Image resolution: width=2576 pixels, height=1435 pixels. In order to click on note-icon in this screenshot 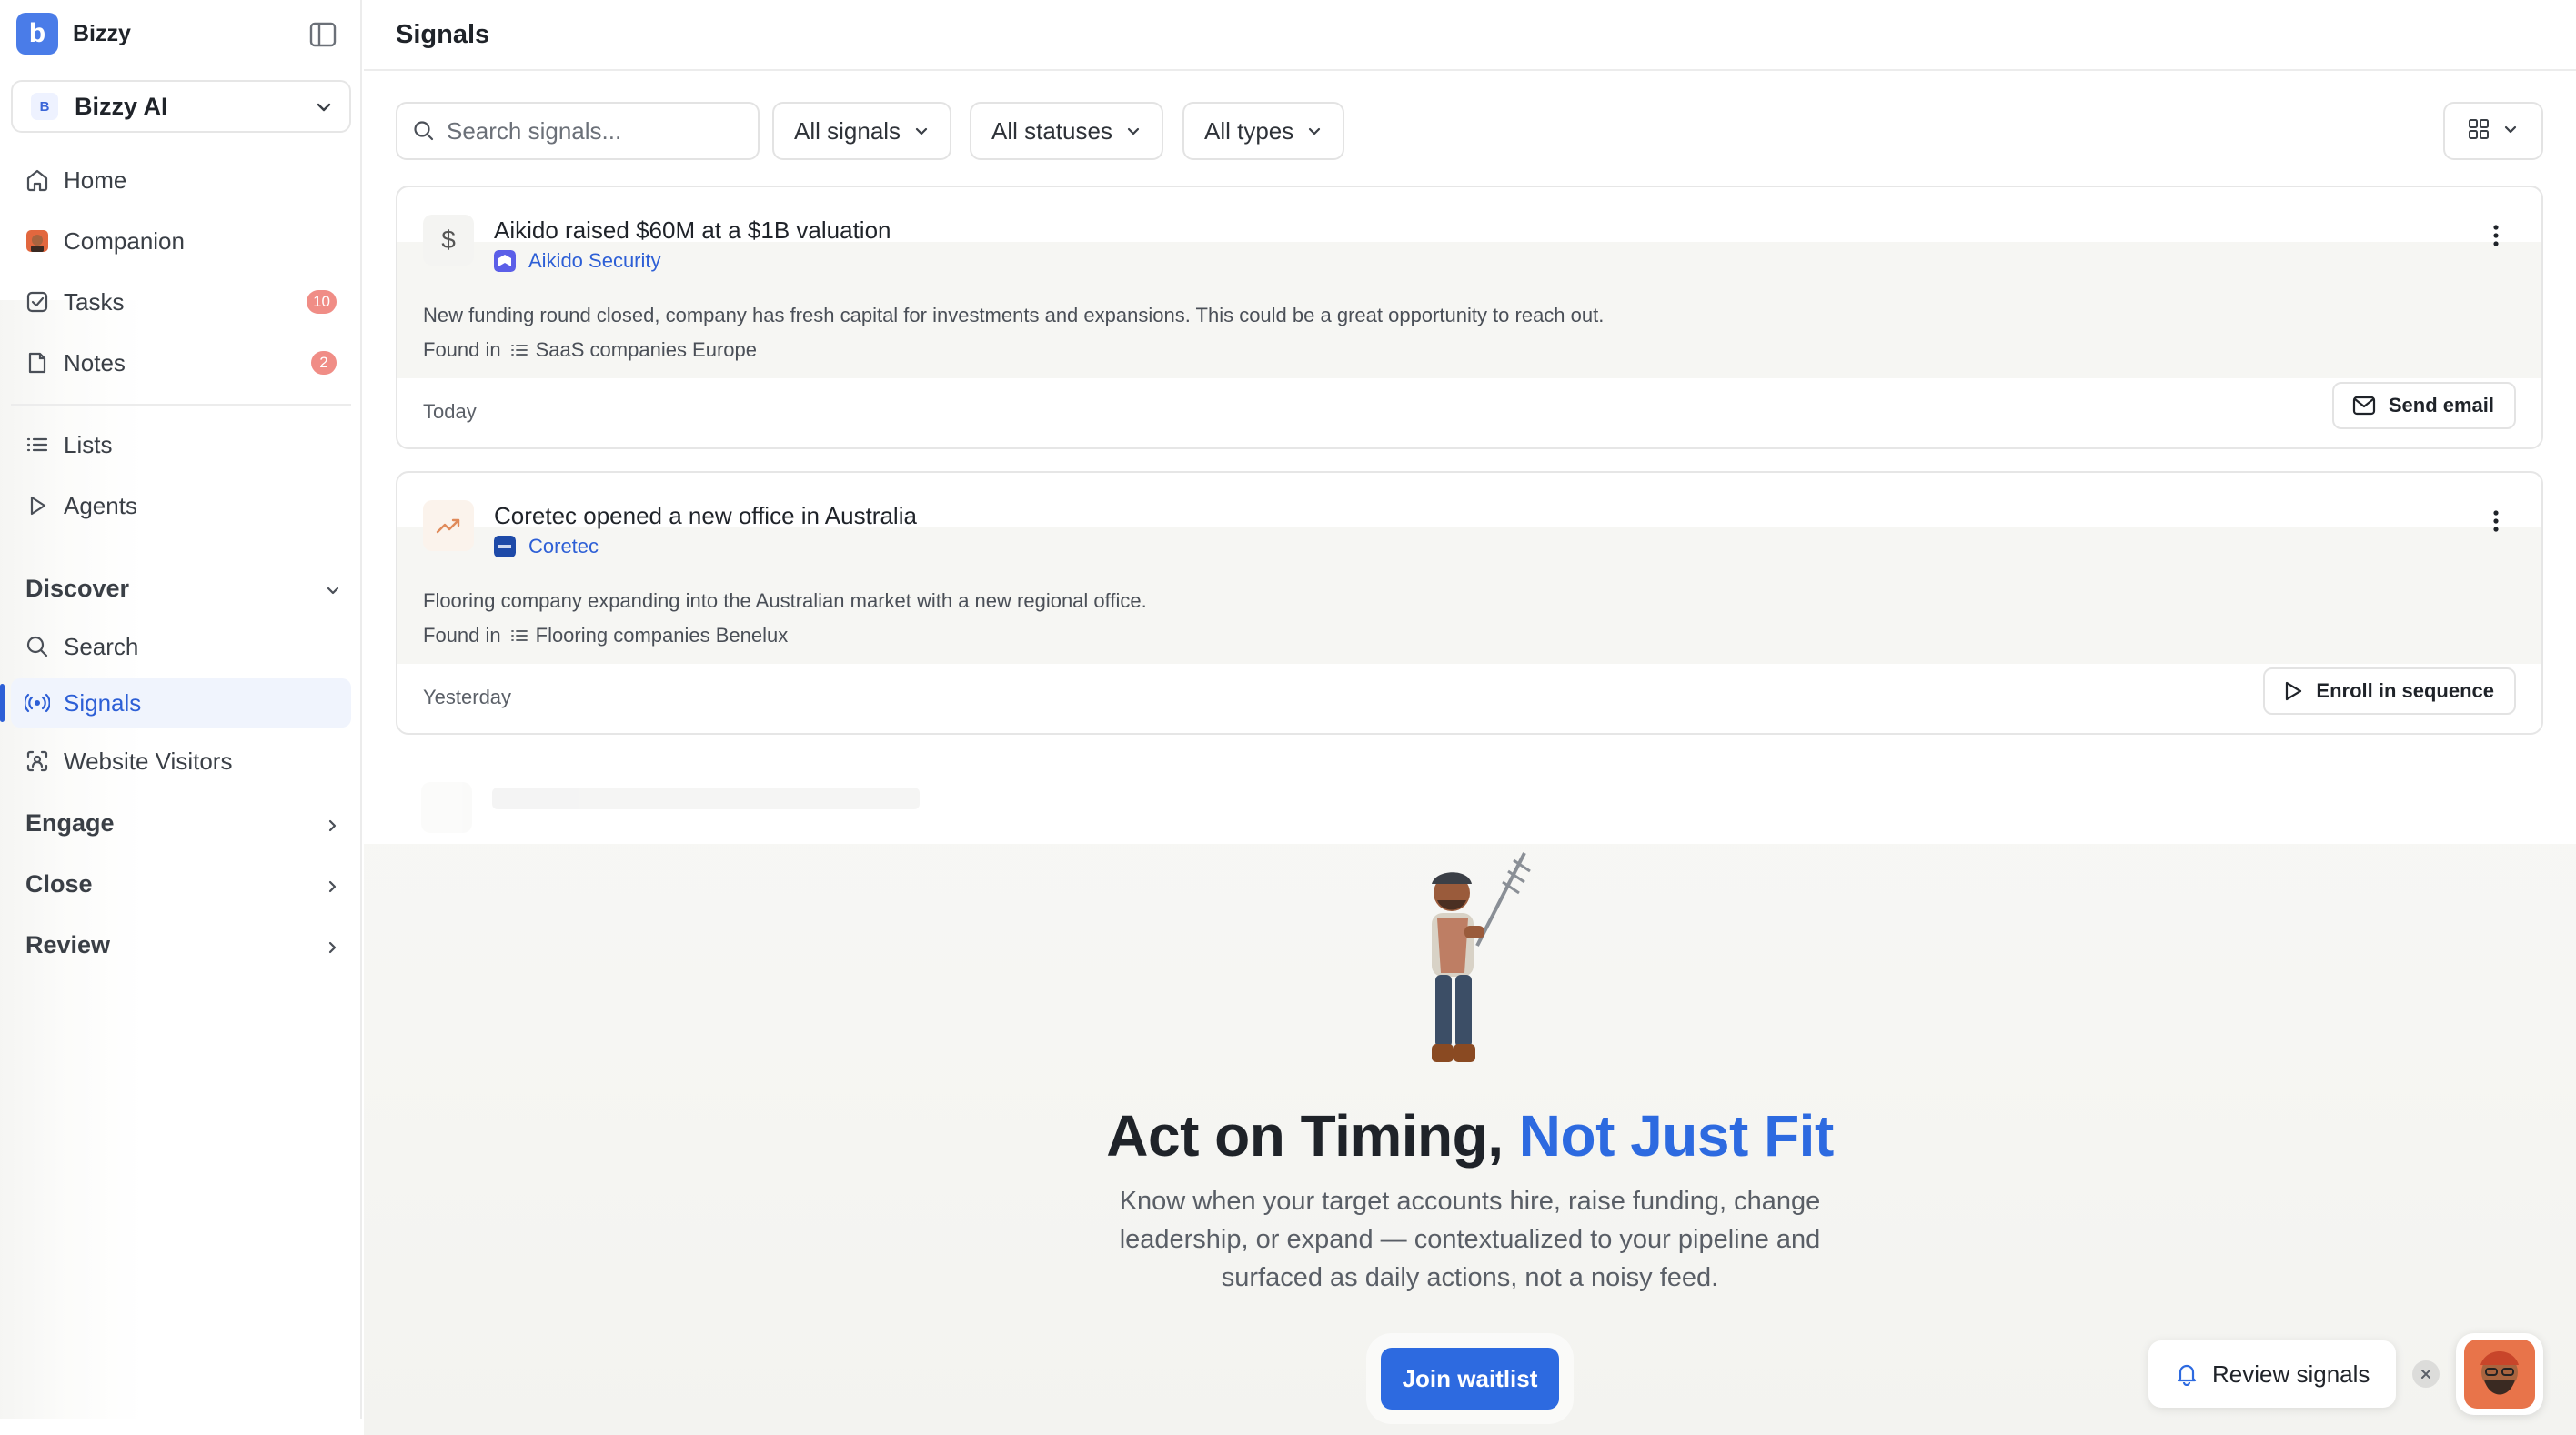, I will do `click(37, 362)`.